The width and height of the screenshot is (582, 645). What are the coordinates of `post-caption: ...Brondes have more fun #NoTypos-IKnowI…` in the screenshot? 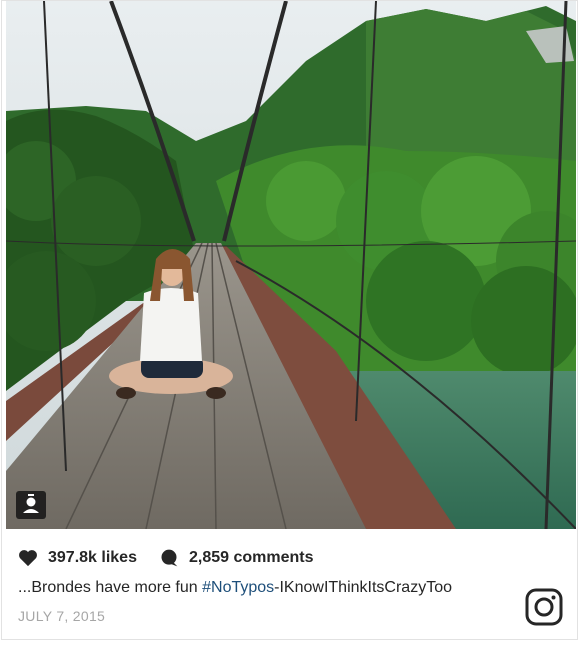 It's located at (268, 588).